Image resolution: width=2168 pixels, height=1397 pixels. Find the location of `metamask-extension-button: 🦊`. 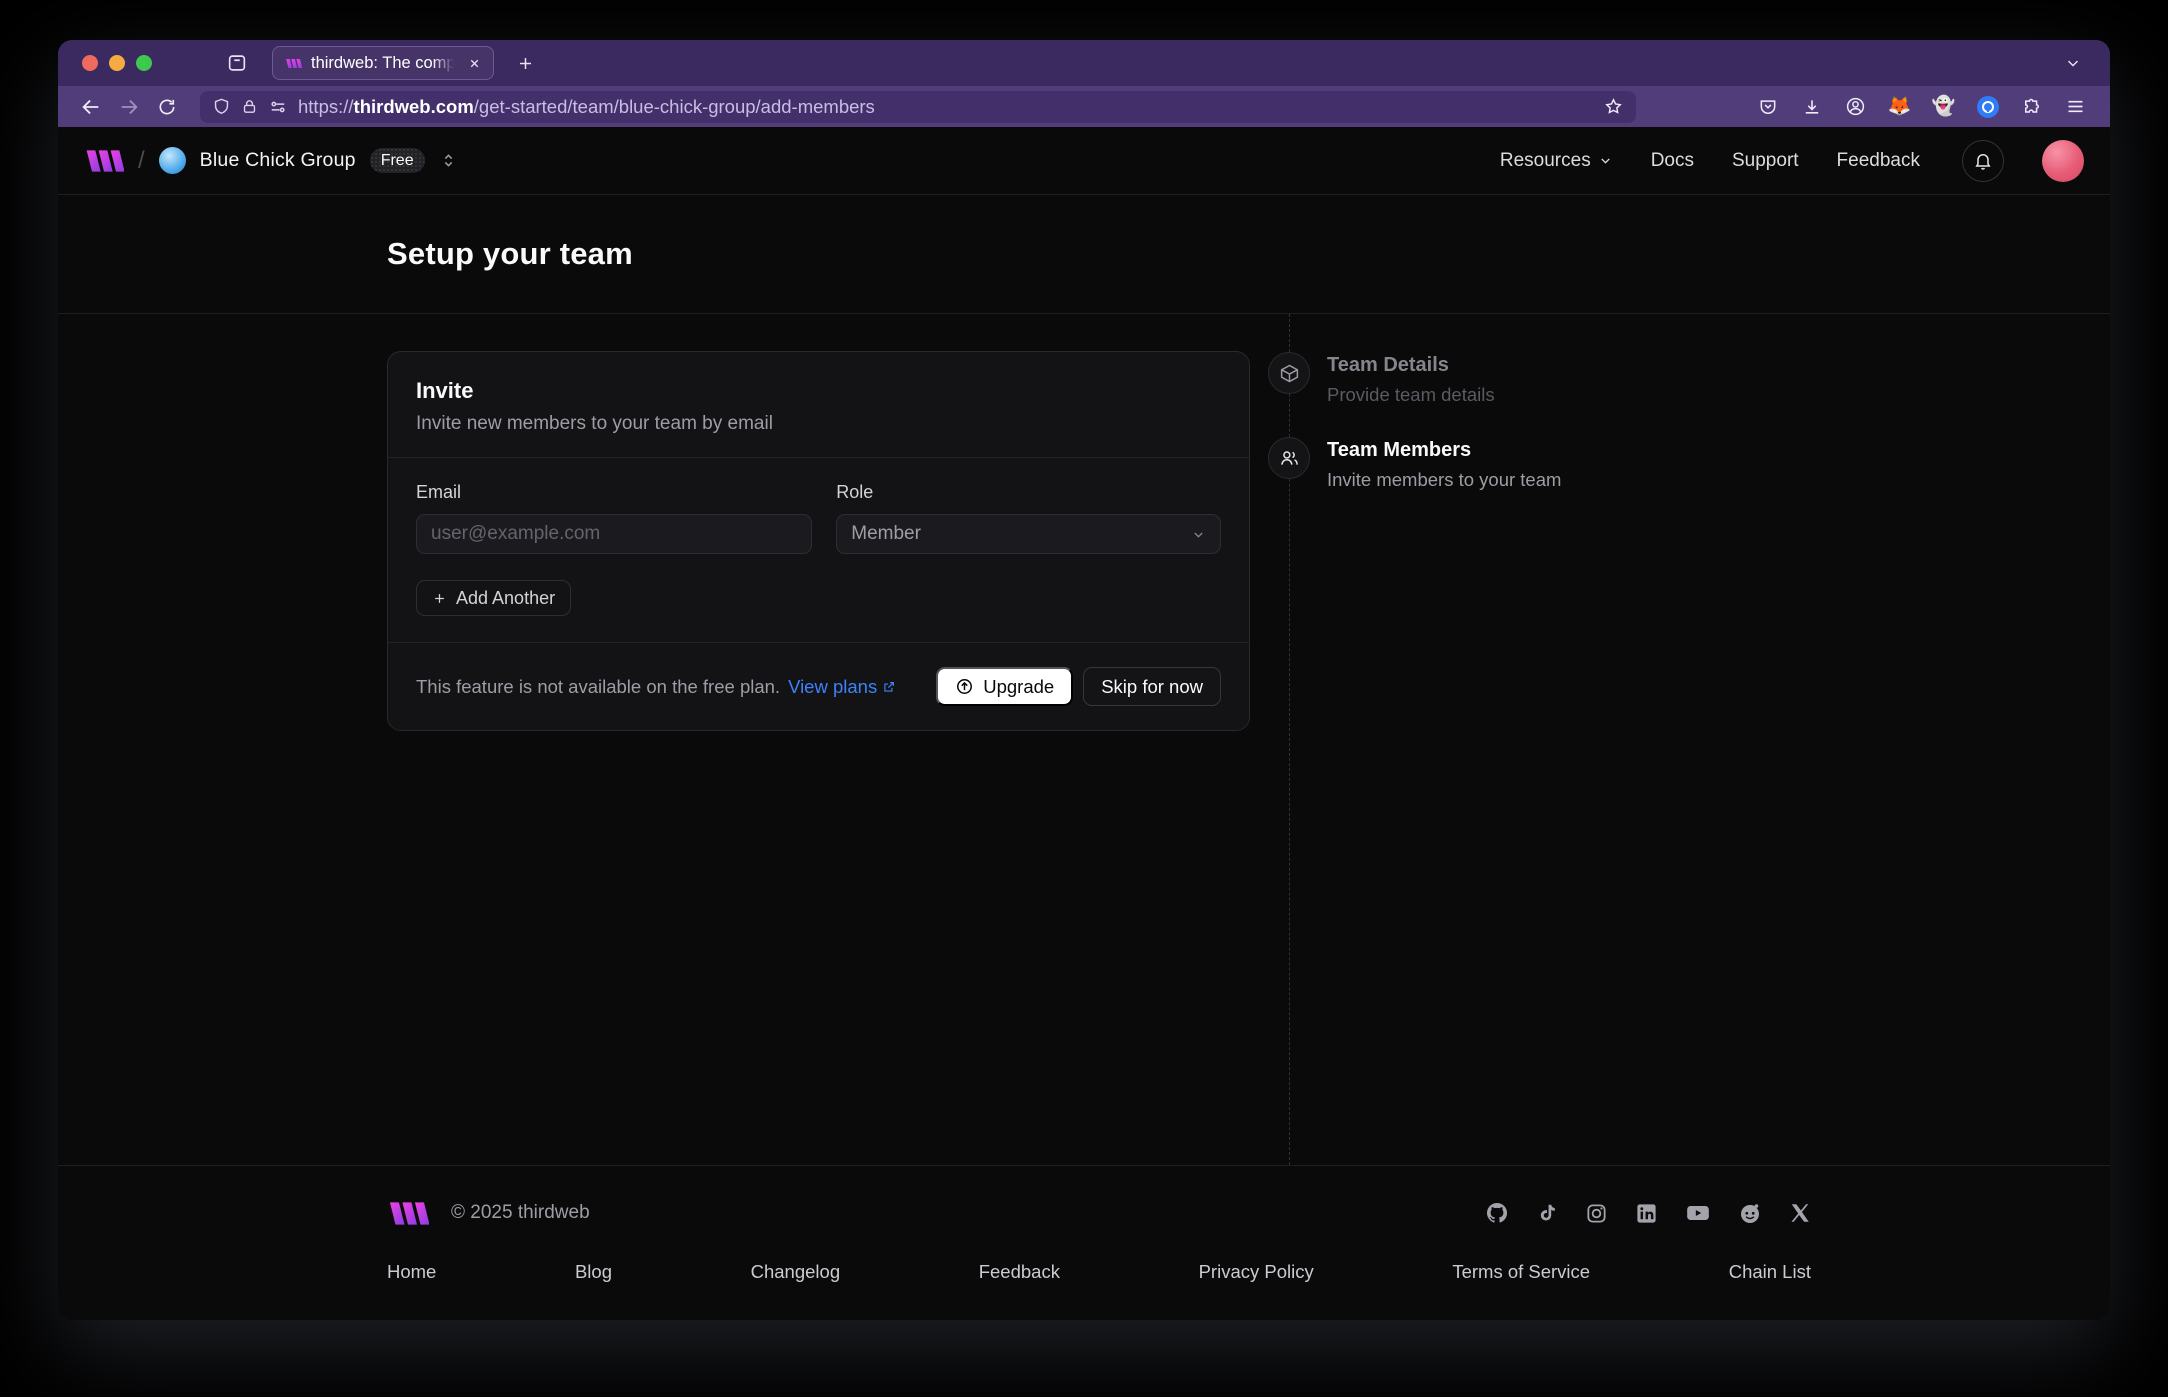

metamask-extension-button: 🦊 is located at coordinates (1899, 107).